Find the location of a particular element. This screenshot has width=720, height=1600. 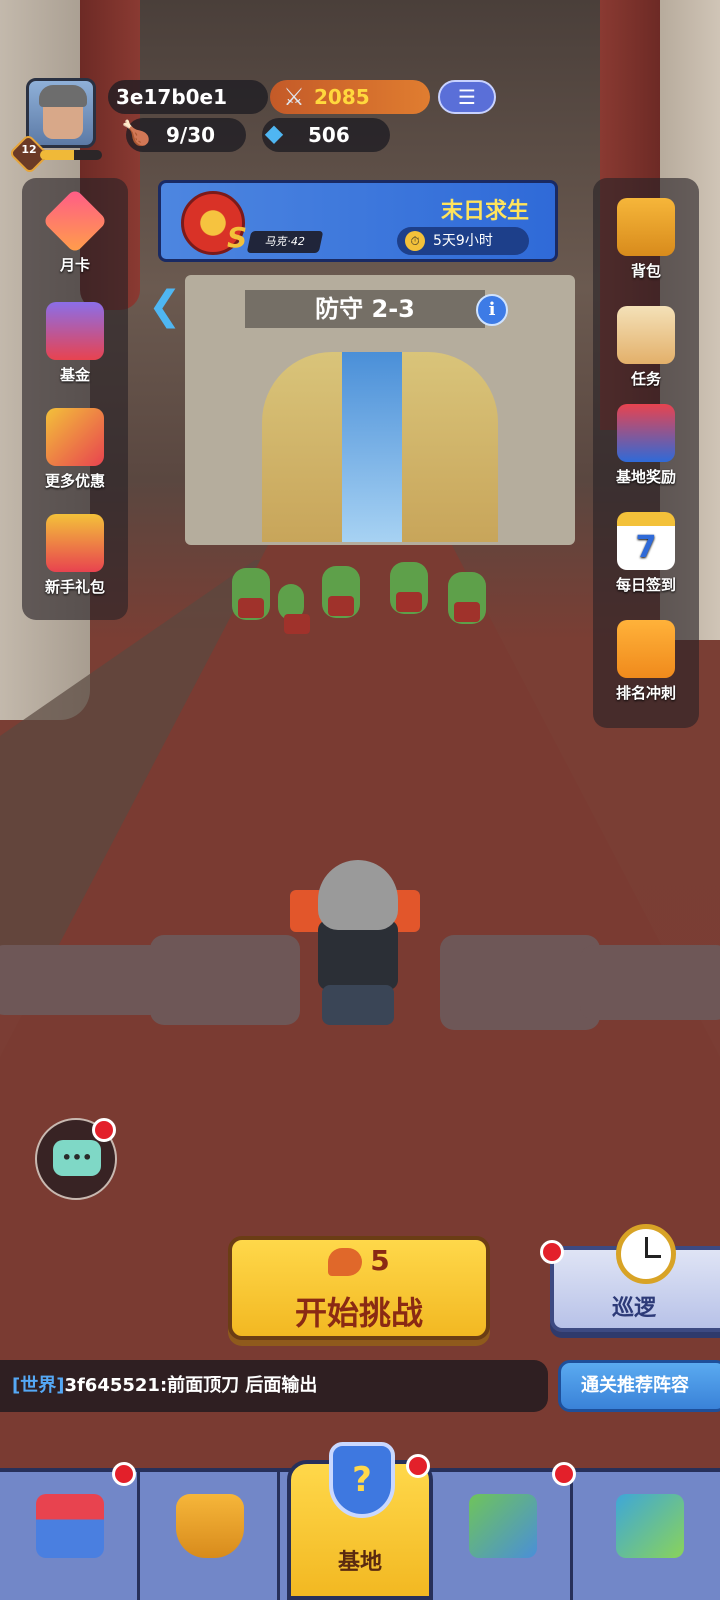

monthly-card-icon is located at coordinates (75, 221).